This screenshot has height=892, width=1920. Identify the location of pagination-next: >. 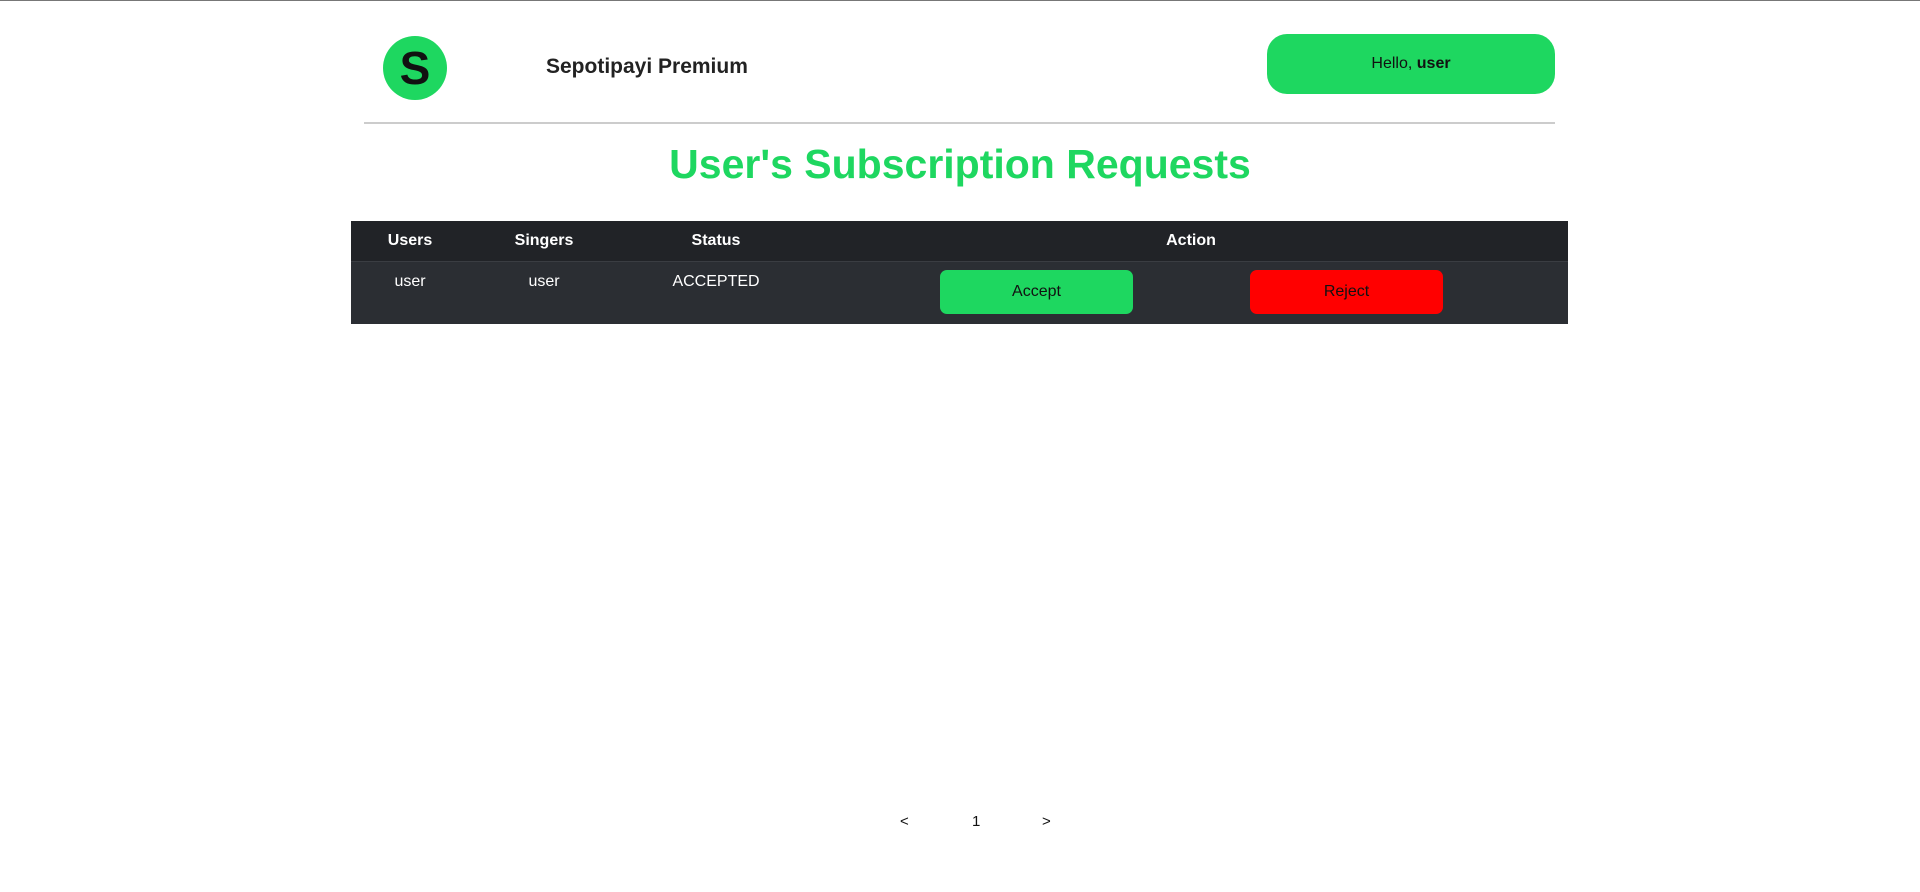
(1046, 821).